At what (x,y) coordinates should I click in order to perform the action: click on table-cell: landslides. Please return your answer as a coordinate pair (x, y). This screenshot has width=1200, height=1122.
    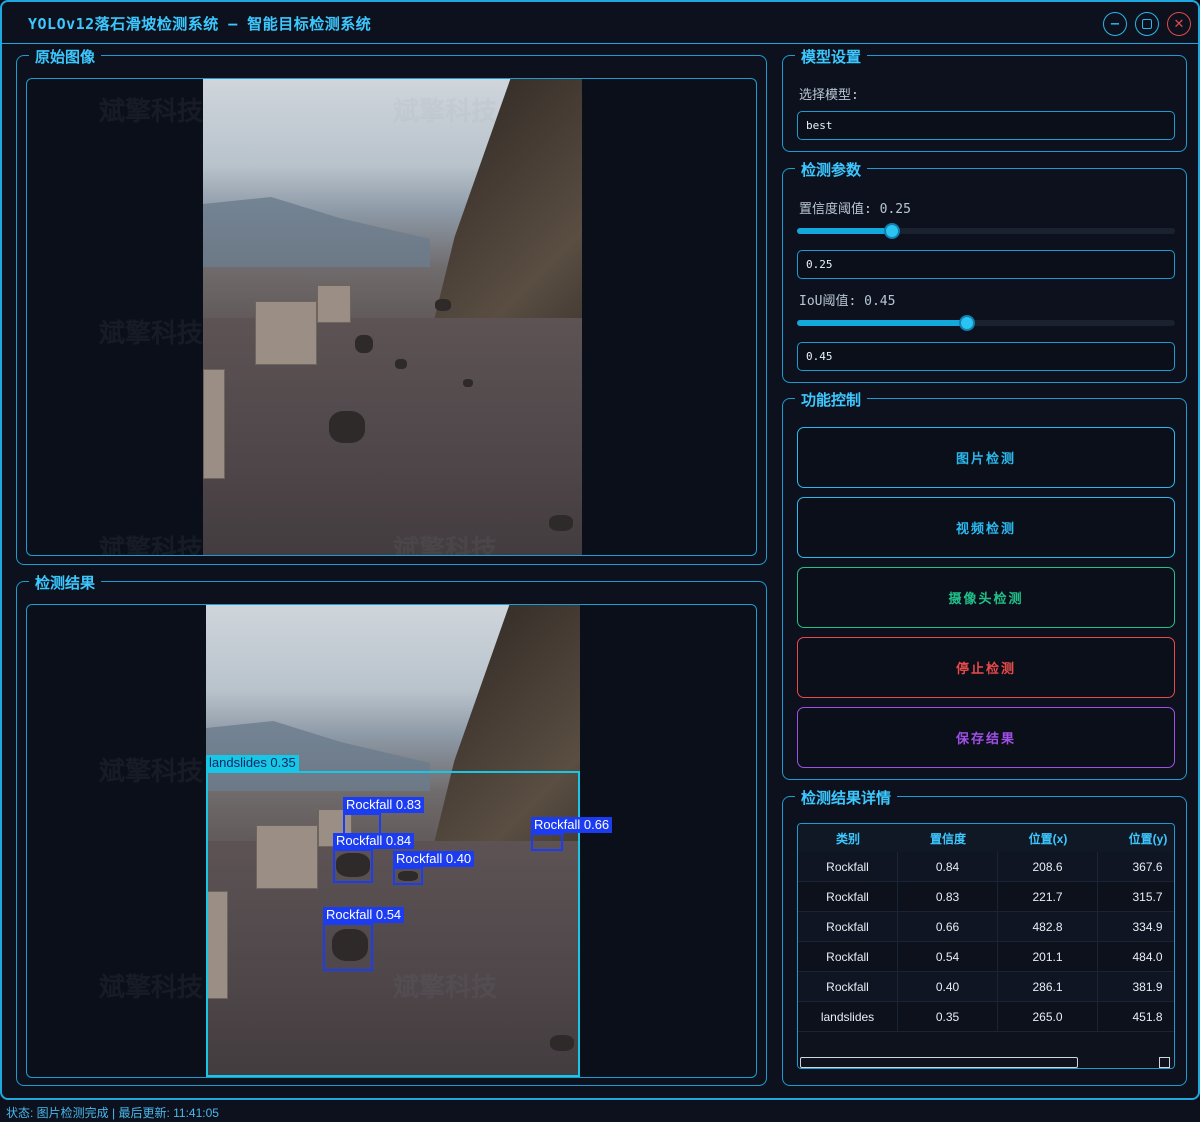
    Looking at the image, I should click on (848, 1017).